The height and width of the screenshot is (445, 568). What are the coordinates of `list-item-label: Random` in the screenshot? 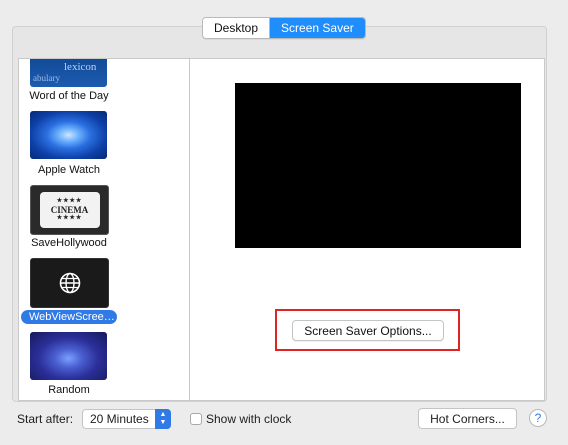 It's located at (69, 390).